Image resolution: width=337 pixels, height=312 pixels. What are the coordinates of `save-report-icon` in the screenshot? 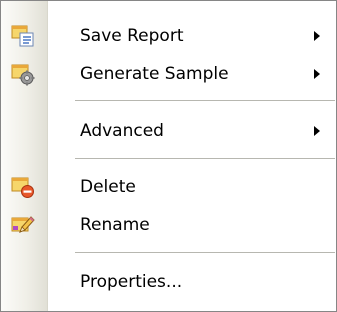 It's located at (23, 36).